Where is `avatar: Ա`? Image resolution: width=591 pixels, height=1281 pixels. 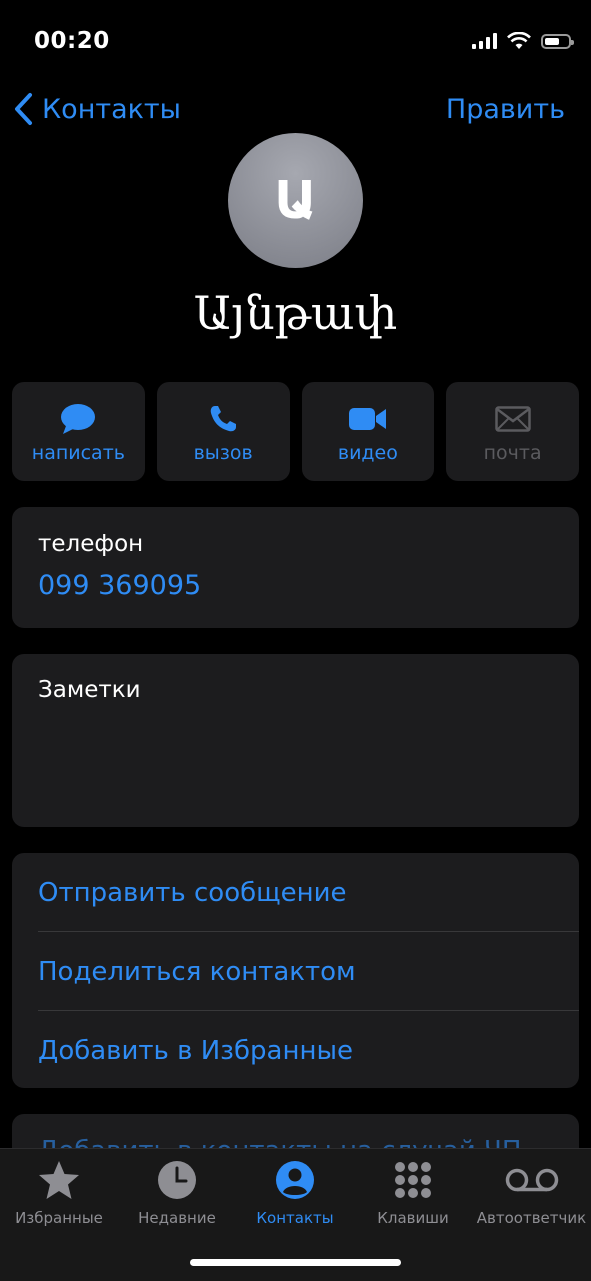
avatar: Ա is located at coordinates (295, 200).